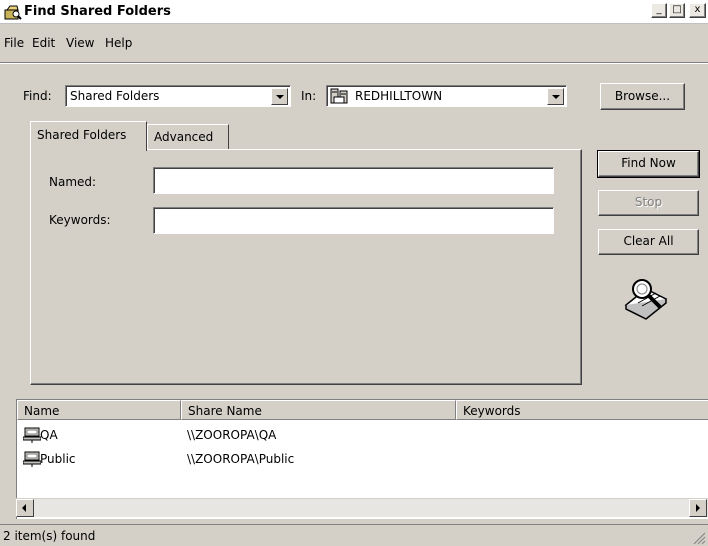  I want to click on scroll-right-button, so click(698, 508).